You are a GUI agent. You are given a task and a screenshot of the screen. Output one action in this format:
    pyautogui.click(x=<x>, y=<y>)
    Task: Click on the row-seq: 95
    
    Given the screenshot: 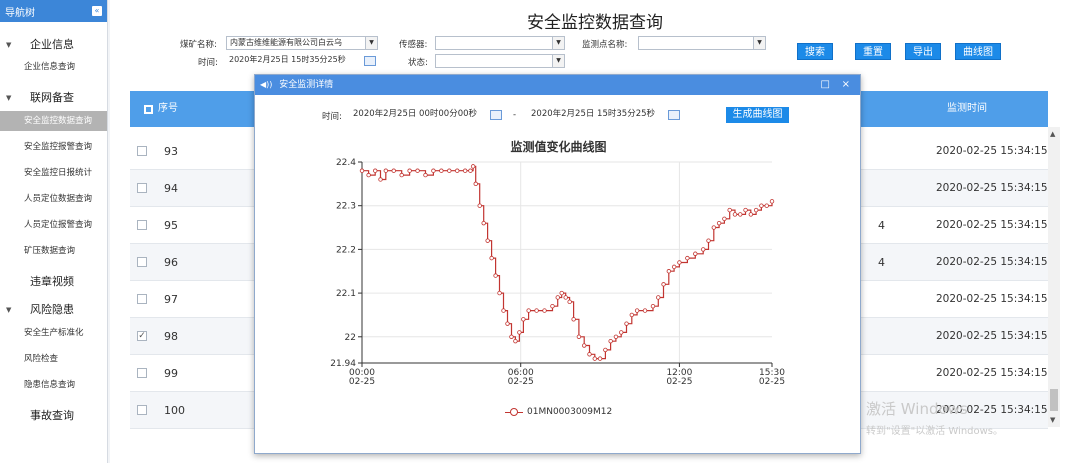 What is the action you would take?
    pyautogui.click(x=171, y=225)
    